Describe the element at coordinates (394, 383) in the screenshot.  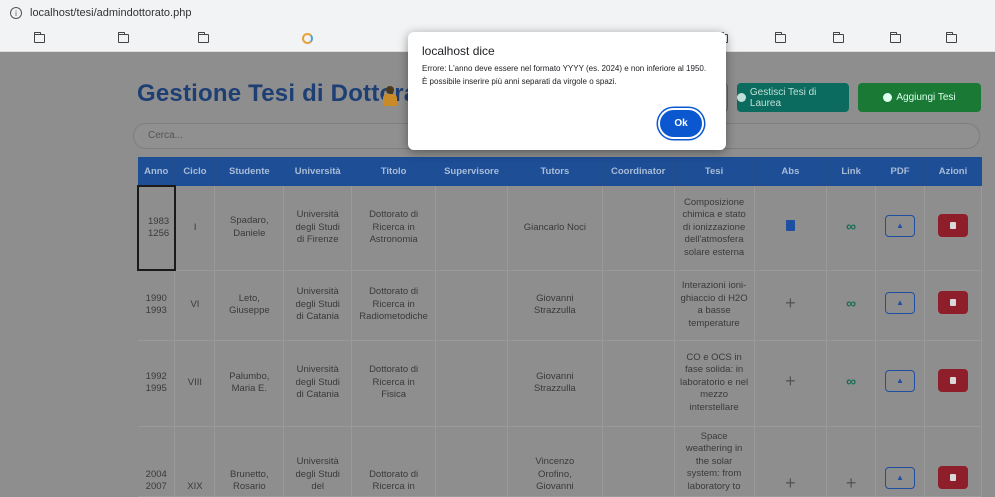
I see `titolo-cell: Dottorato di Ricerca in Fisica` at that location.